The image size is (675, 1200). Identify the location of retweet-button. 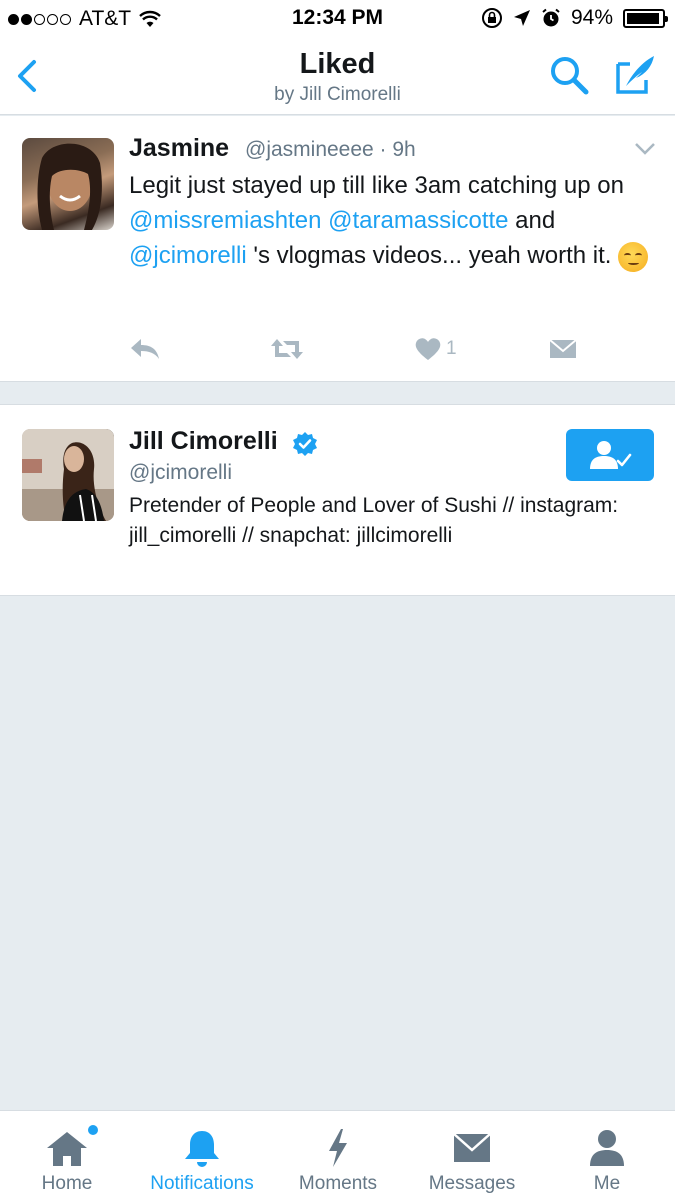
(287, 349).